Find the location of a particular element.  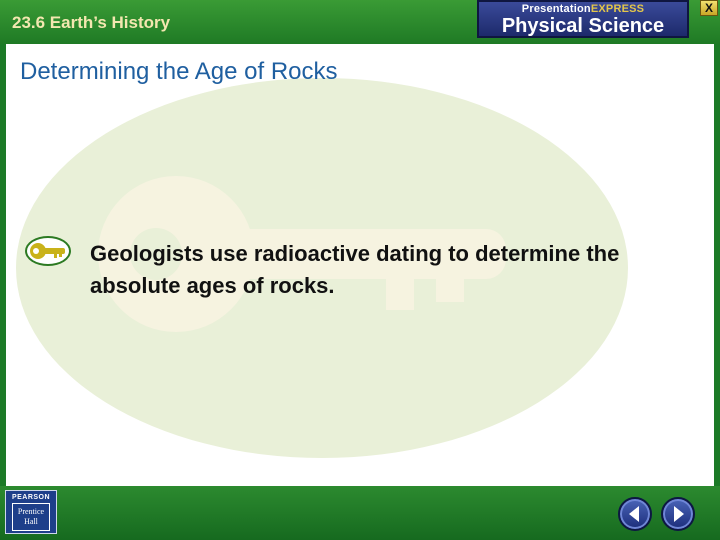

previous-slide-button is located at coordinates (635, 514).